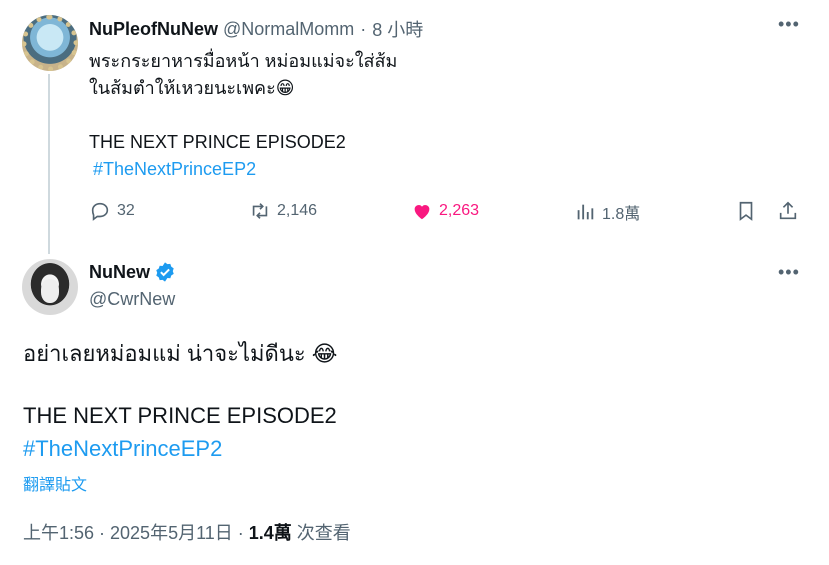 The image size is (829, 565). I want to click on retweet-icon, so click(260, 211).